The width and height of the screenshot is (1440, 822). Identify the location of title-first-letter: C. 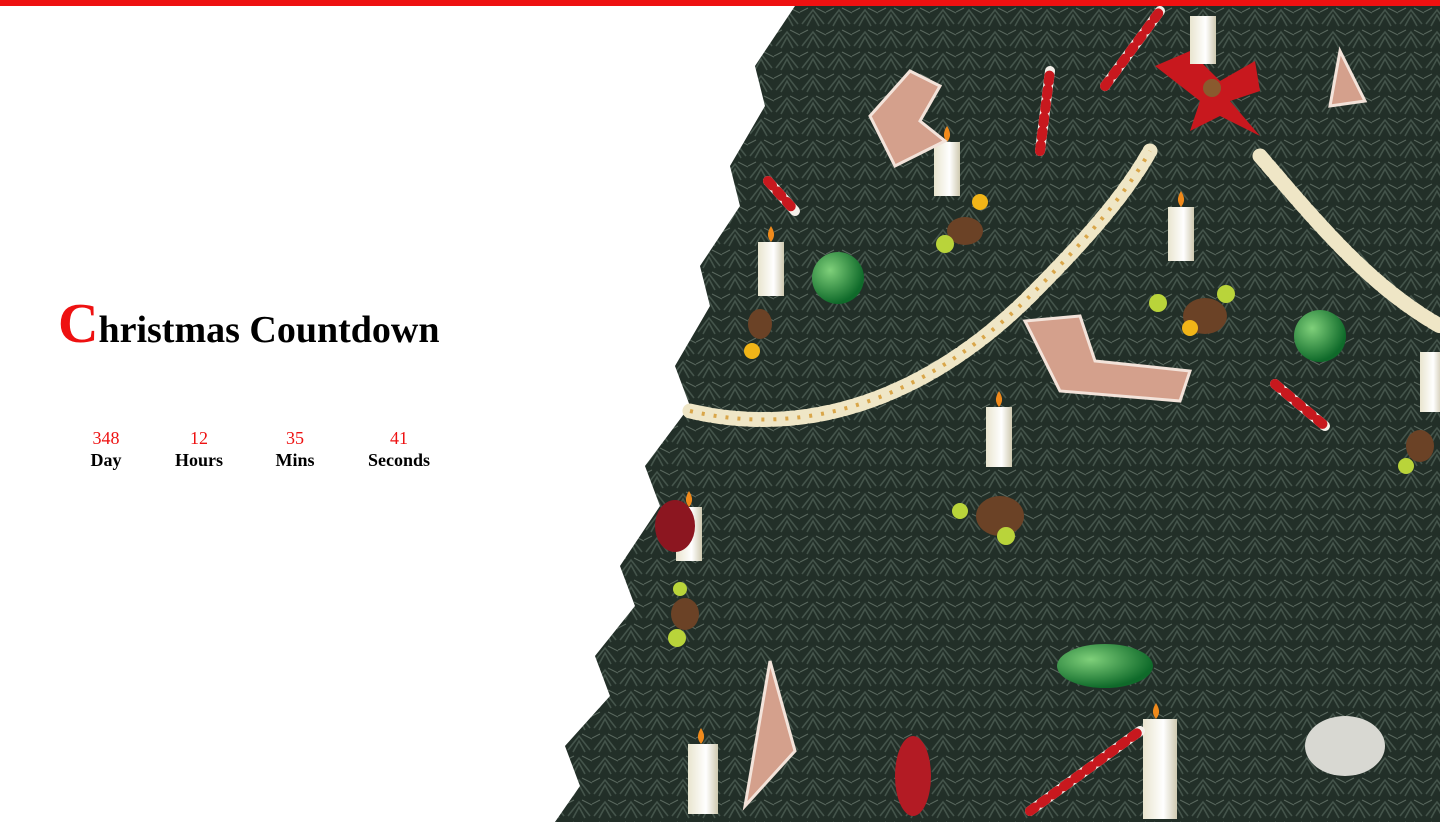
(78, 324).